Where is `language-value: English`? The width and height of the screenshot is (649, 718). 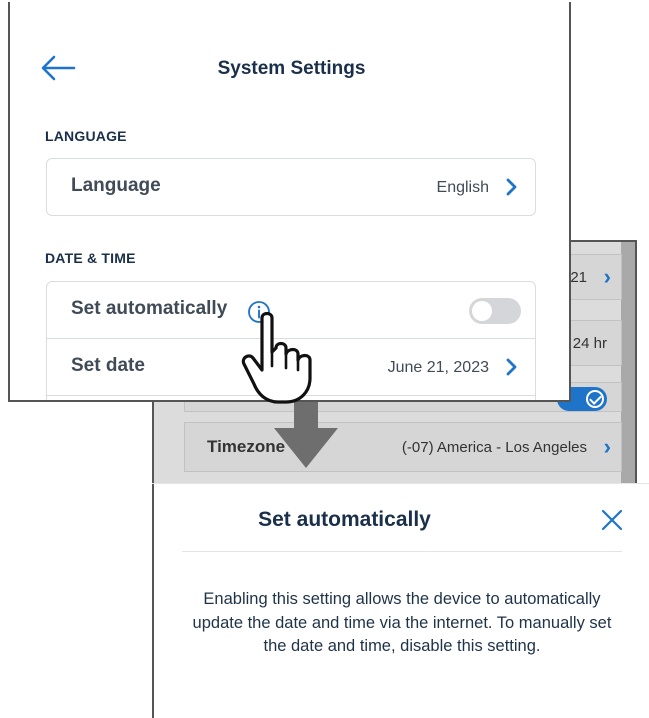 language-value: English is located at coordinates (462, 187).